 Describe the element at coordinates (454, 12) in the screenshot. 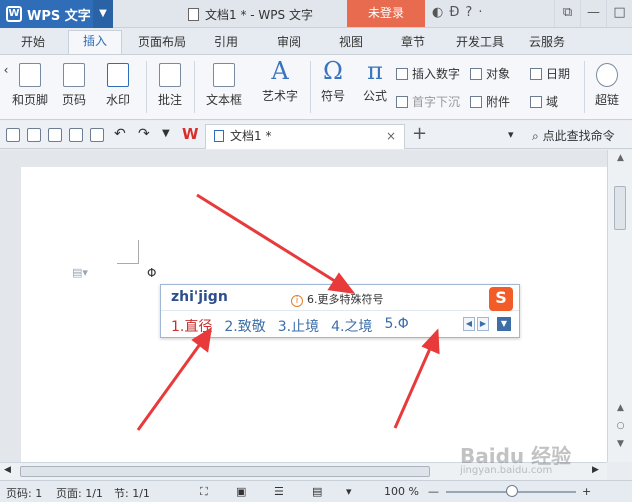

I see `feedback-icon: Ð` at that location.